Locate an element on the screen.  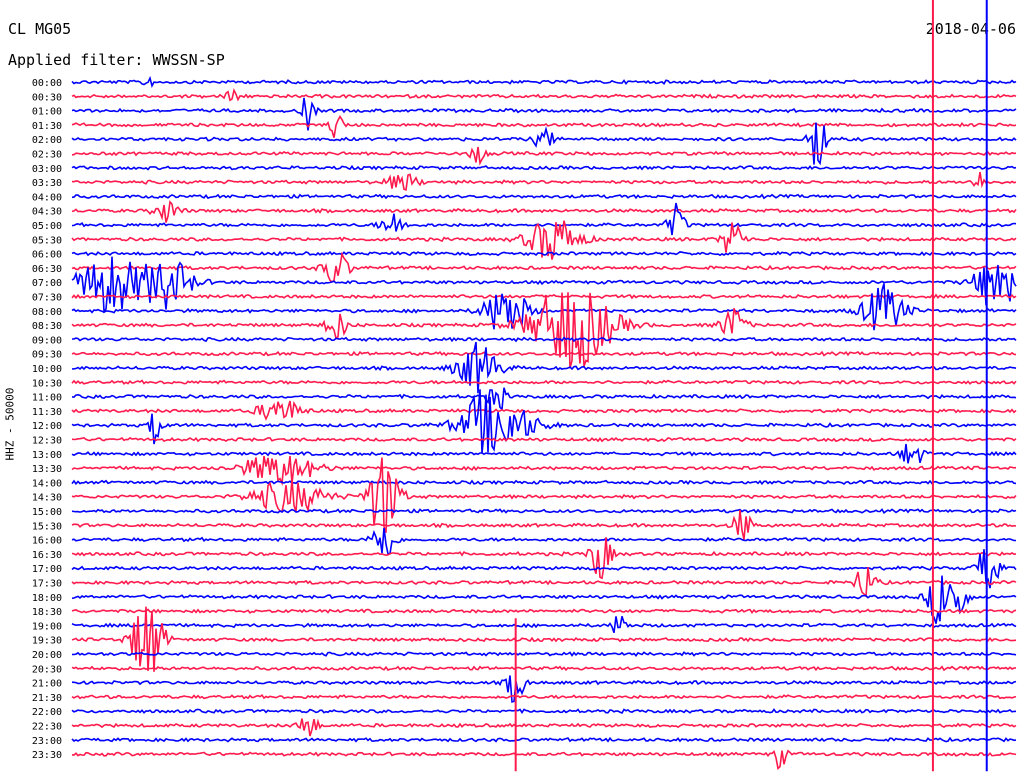
tick-label-38: 19:00 is located at coordinates (47, 626).